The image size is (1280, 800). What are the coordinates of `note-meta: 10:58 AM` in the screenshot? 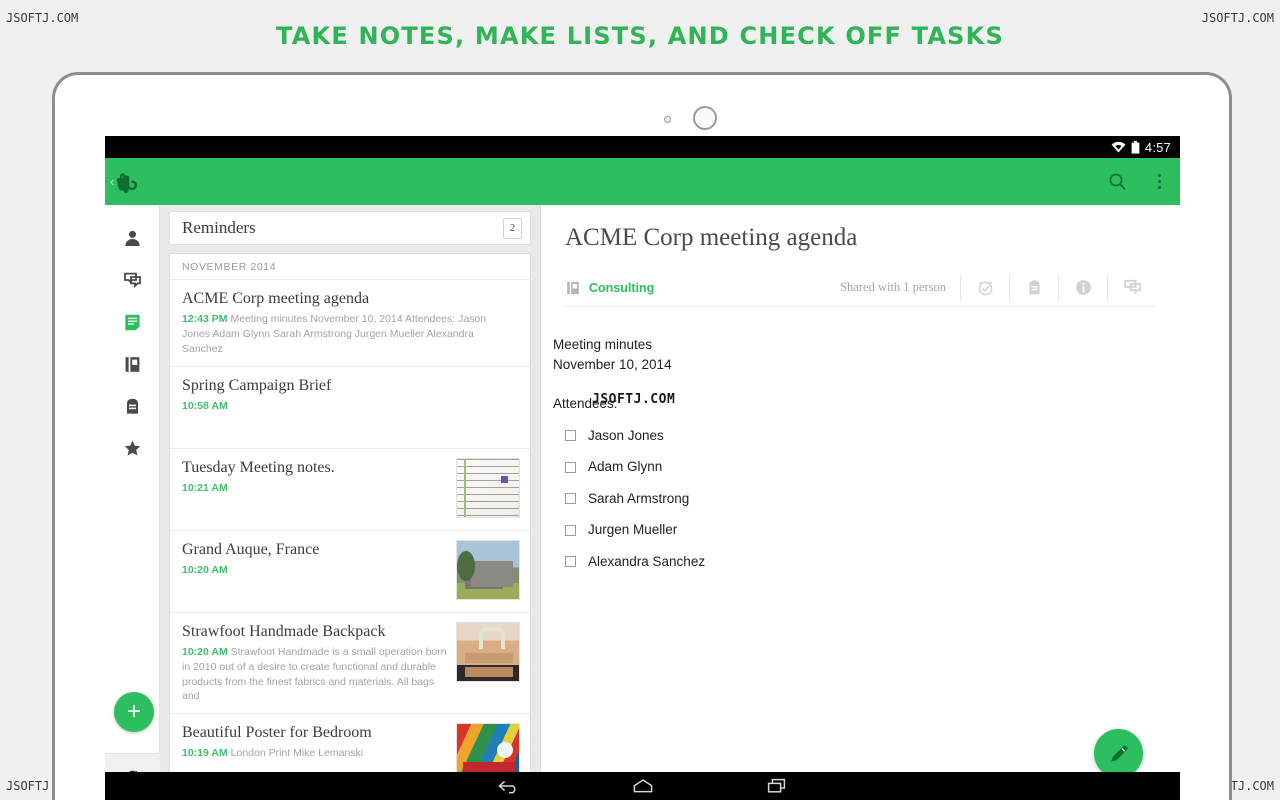 It's located at (348, 406).